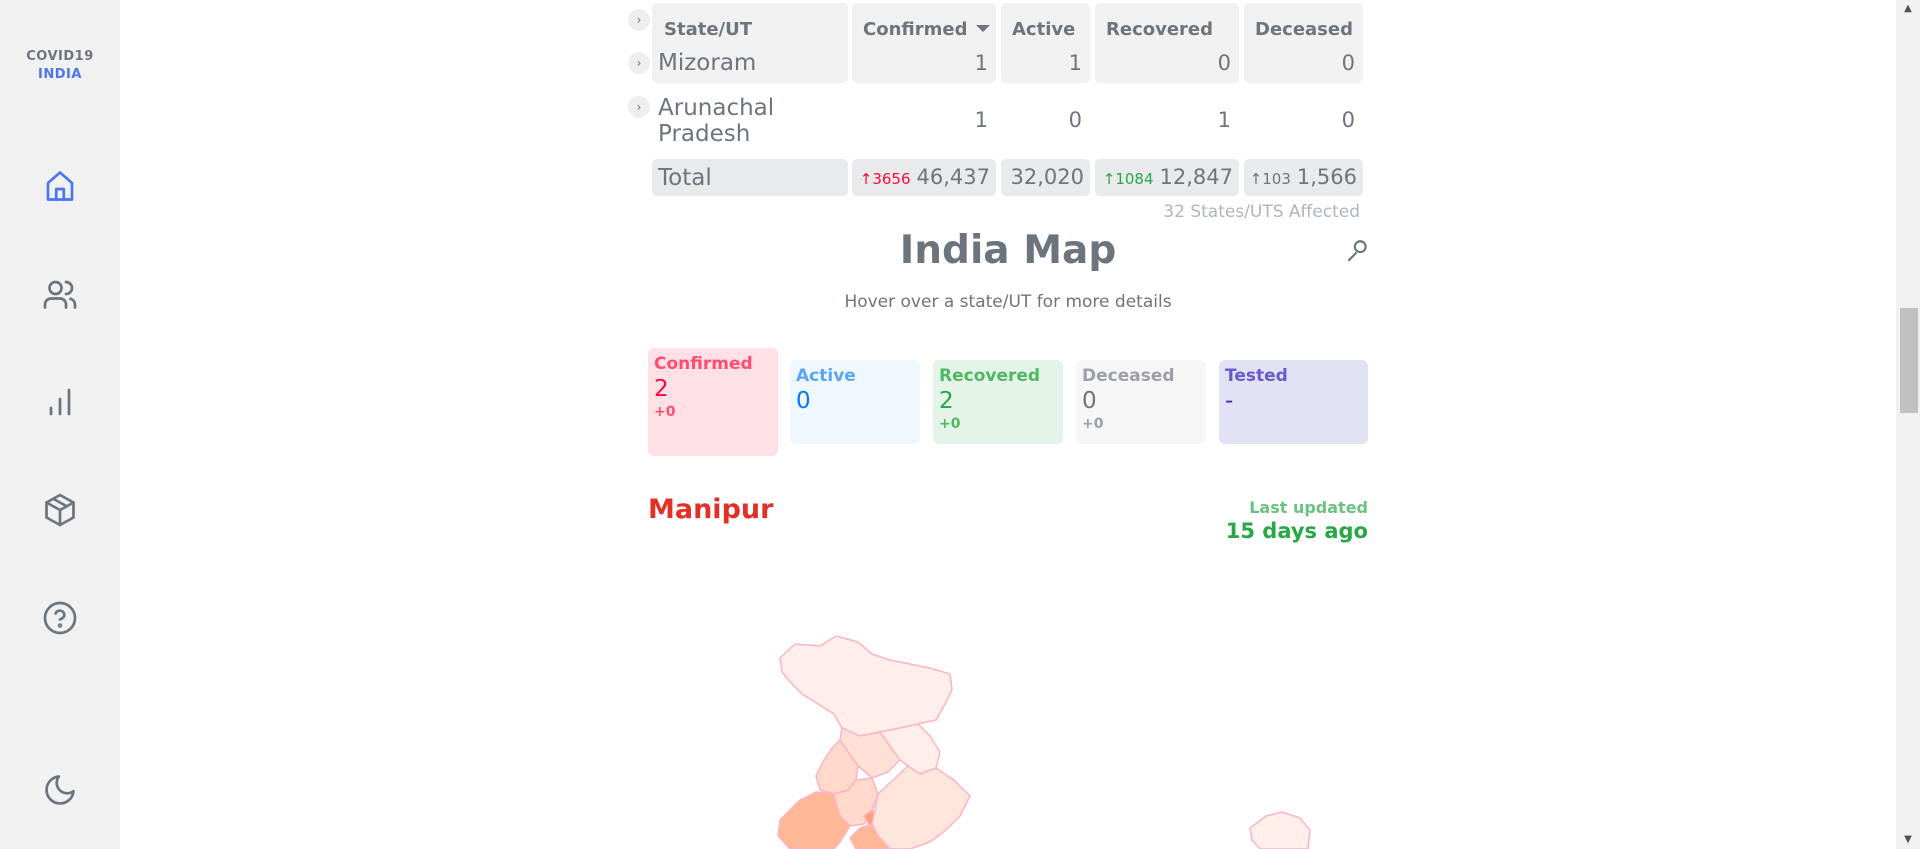 The height and width of the screenshot is (849, 1920). I want to click on header-recovered-label: Recovered, so click(1160, 29).